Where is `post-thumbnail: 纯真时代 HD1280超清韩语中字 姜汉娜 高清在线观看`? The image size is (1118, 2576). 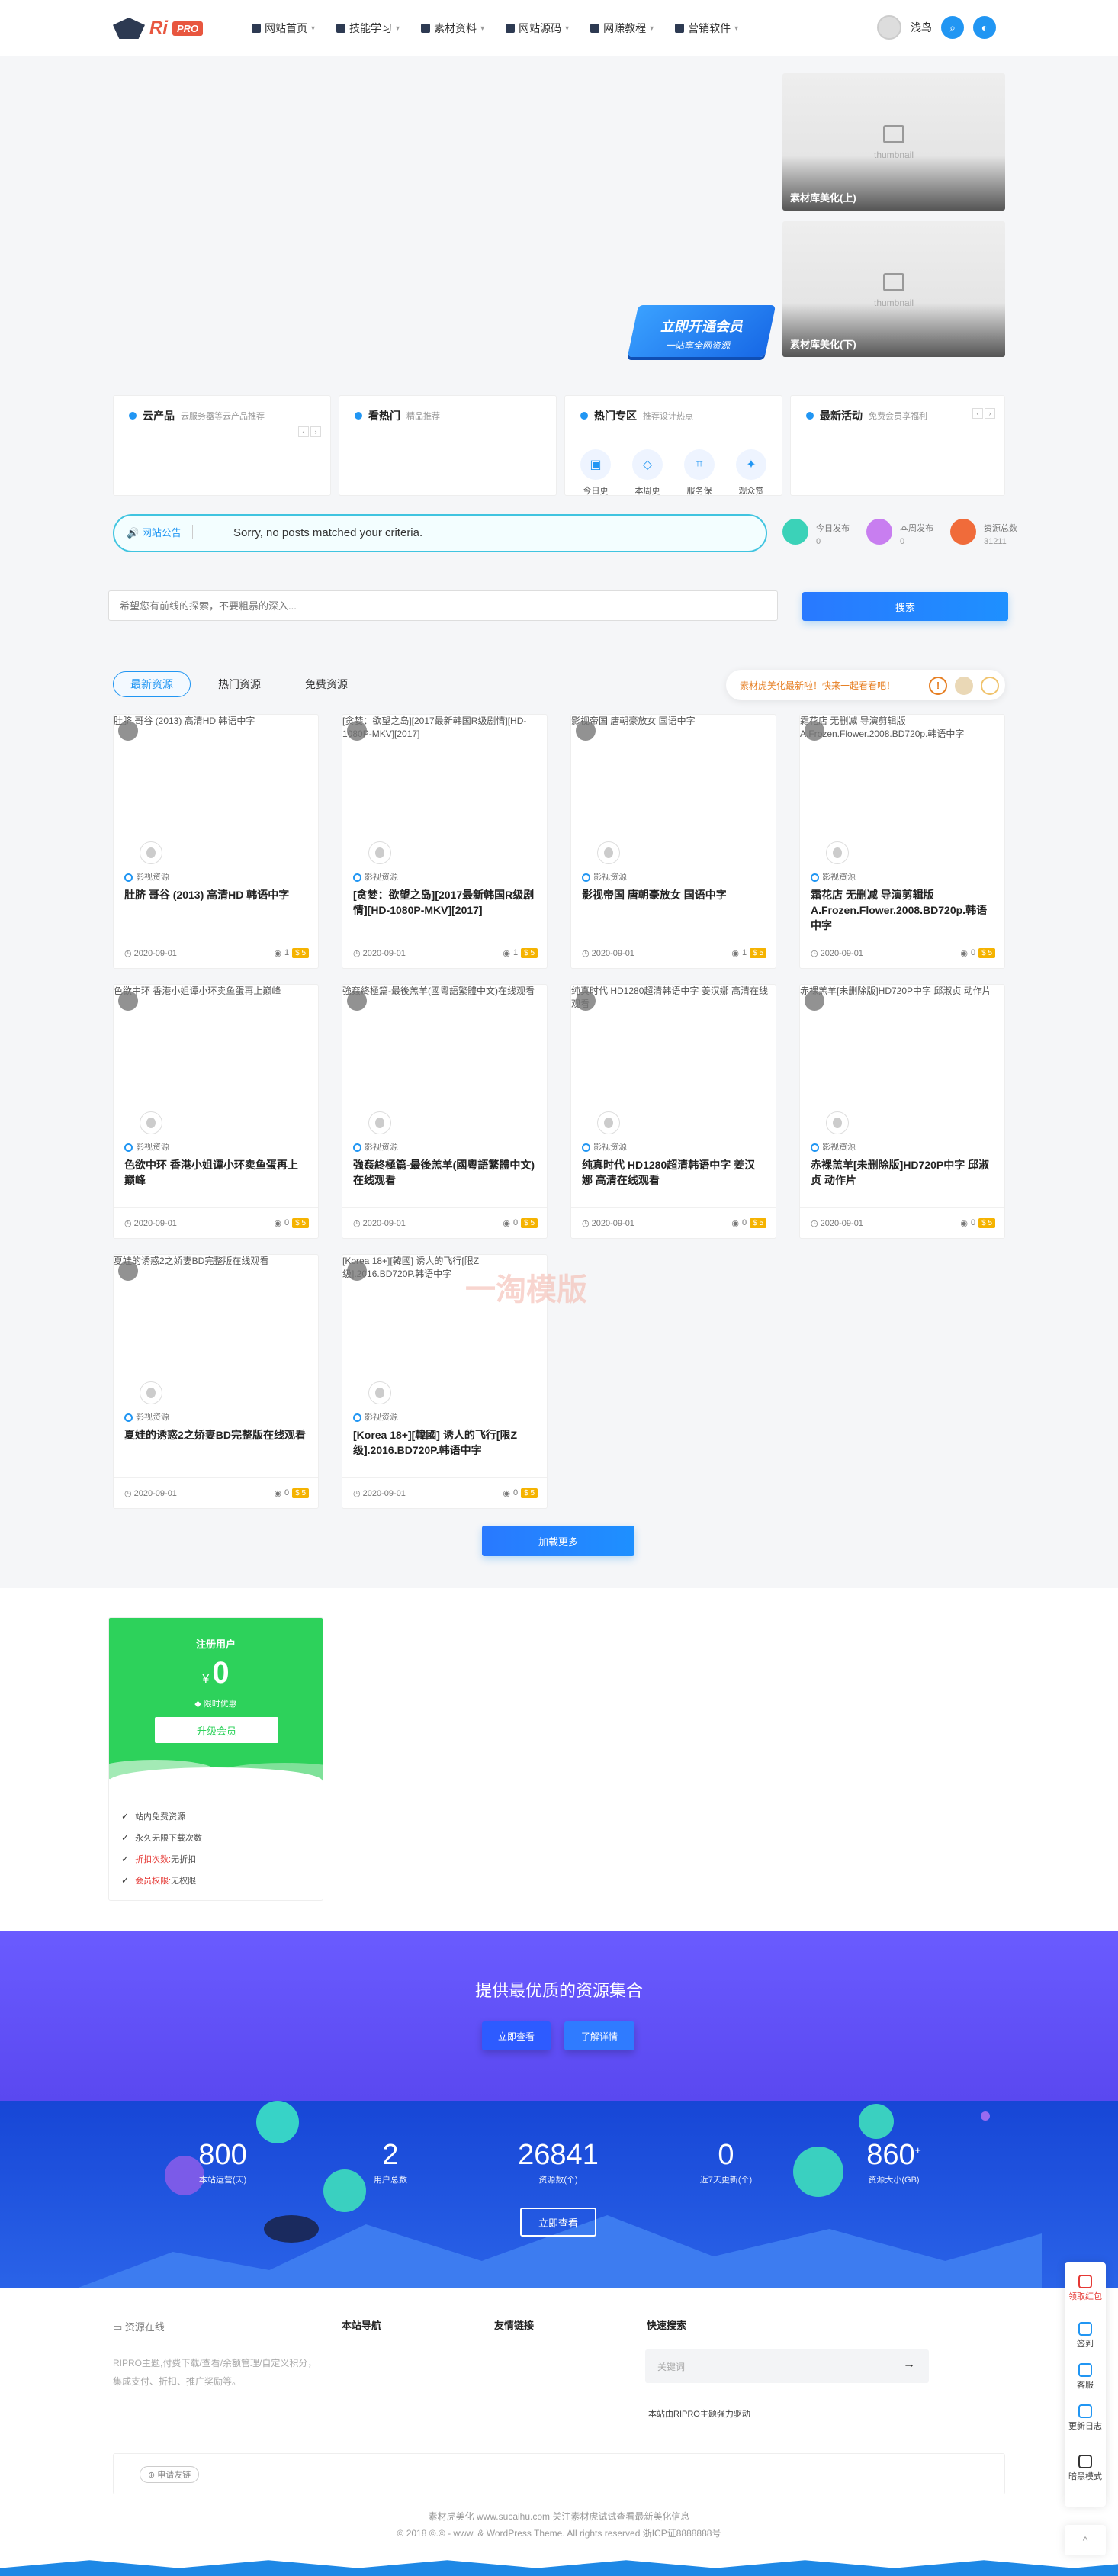 post-thumbnail: 纯真时代 HD1280超清韩语中字 姜汉娜 高清在线观看 is located at coordinates (673, 1057).